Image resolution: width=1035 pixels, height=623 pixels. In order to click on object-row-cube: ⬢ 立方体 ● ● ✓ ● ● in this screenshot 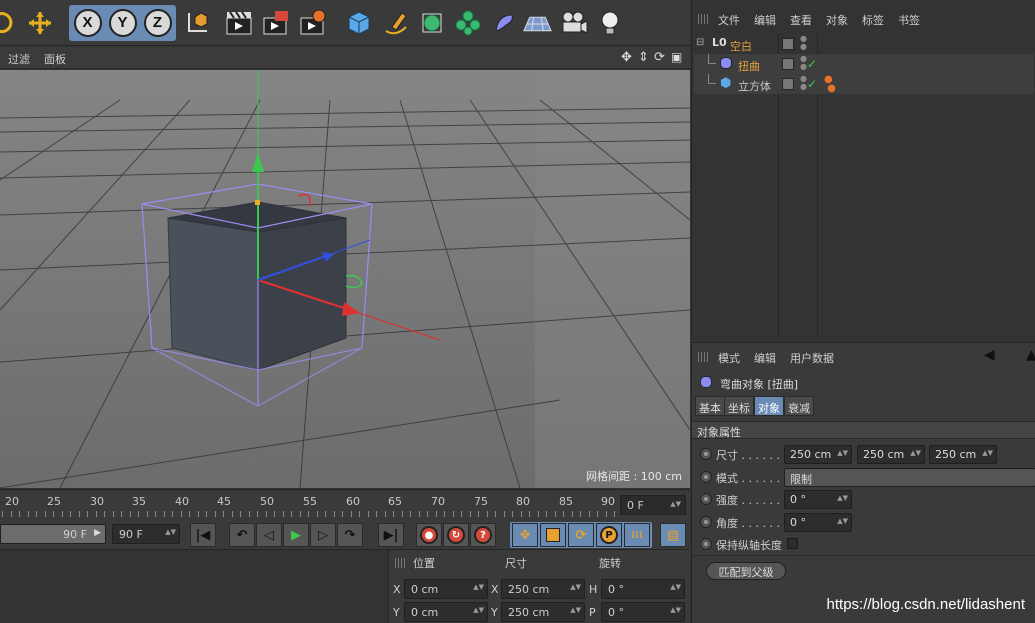, I will do `click(864, 84)`.